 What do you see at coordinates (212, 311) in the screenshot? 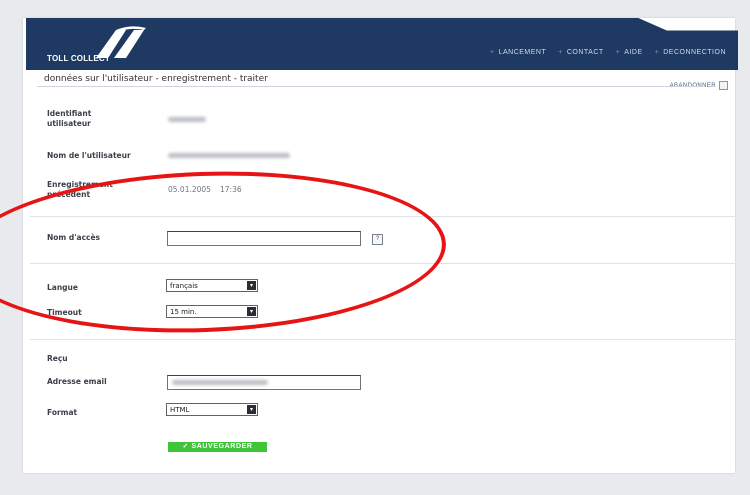
I see `timeout-select: 15 min. ▾` at bounding box center [212, 311].